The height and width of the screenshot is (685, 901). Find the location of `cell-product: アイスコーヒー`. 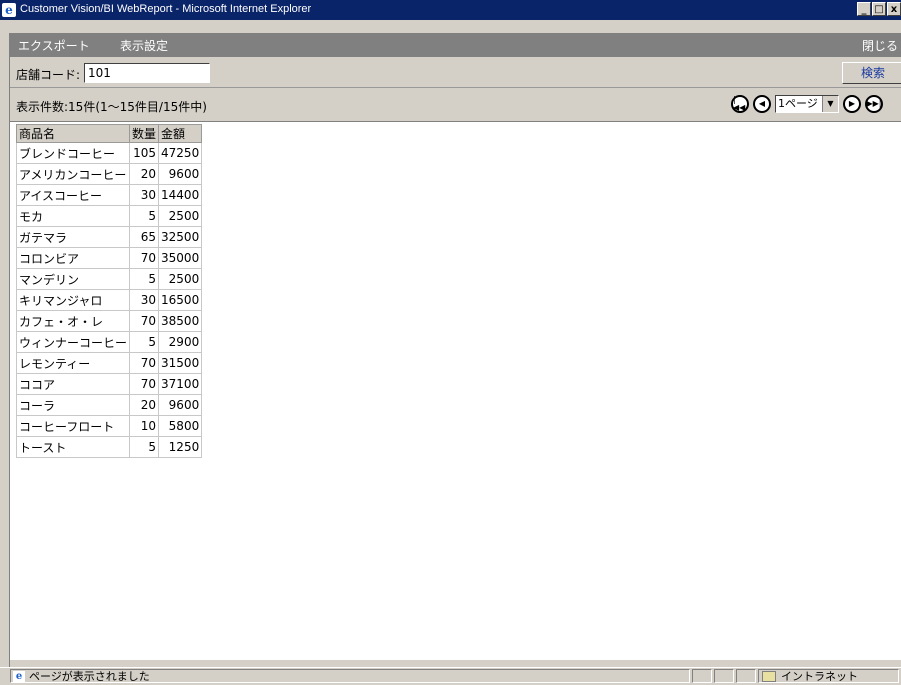

cell-product: アイスコーヒー is located at coordinates (73, 195).